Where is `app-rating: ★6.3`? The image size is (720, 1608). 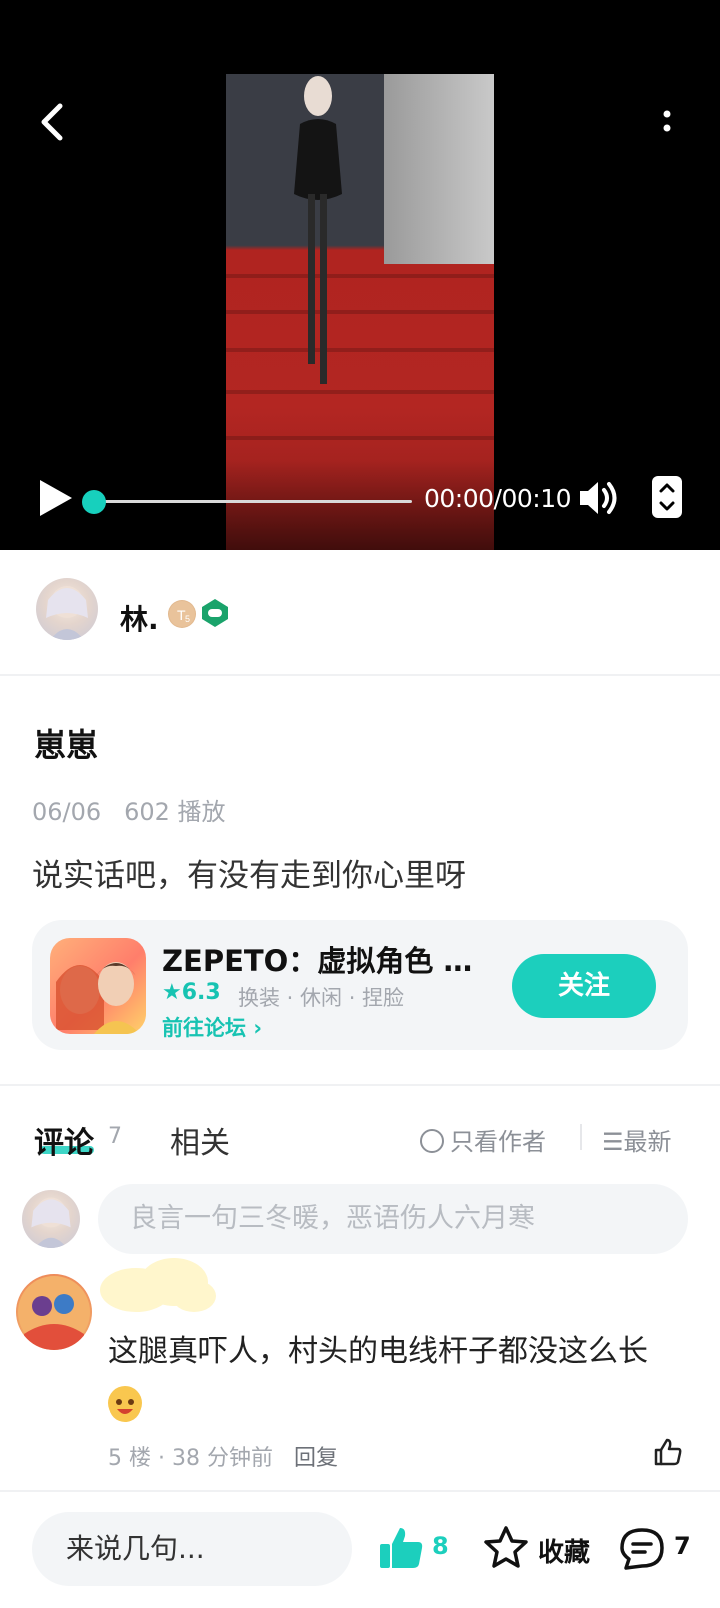 app-rating: ★6.3 is located at coordinates (191, 992).